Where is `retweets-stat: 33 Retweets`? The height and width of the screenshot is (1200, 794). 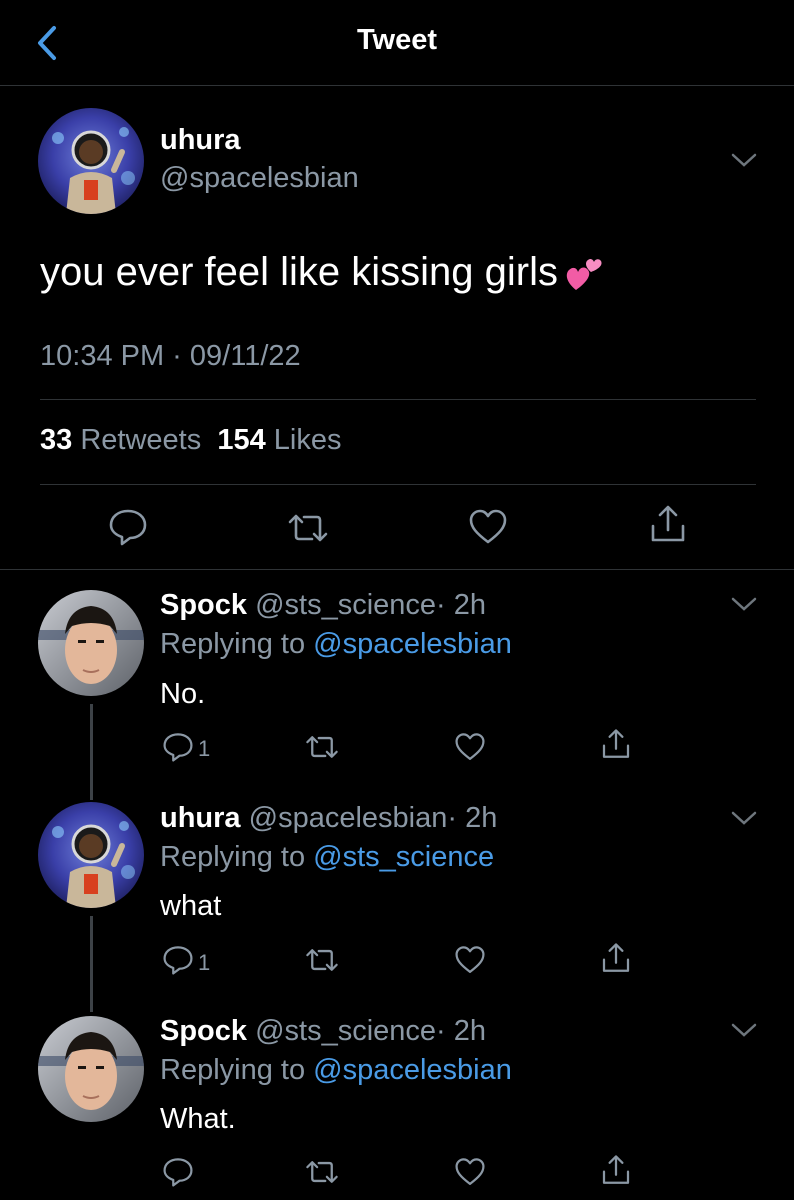
retweets-stat: 33 Retweets is located at coordinates (120, 440).